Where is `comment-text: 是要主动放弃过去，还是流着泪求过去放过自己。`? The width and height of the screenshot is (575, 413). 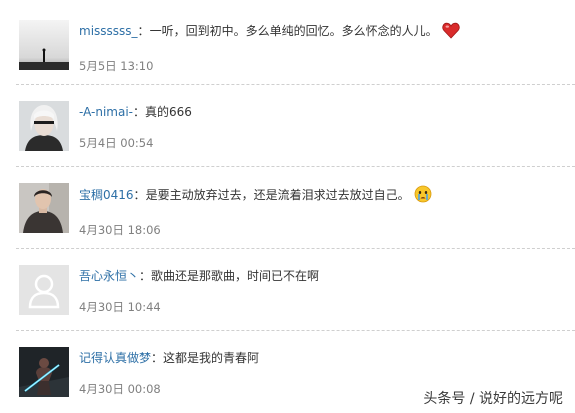
comment-text: 是要主动放弃过去，还是流着泪求过去放过自己。 is located at coordinates (277, 195).